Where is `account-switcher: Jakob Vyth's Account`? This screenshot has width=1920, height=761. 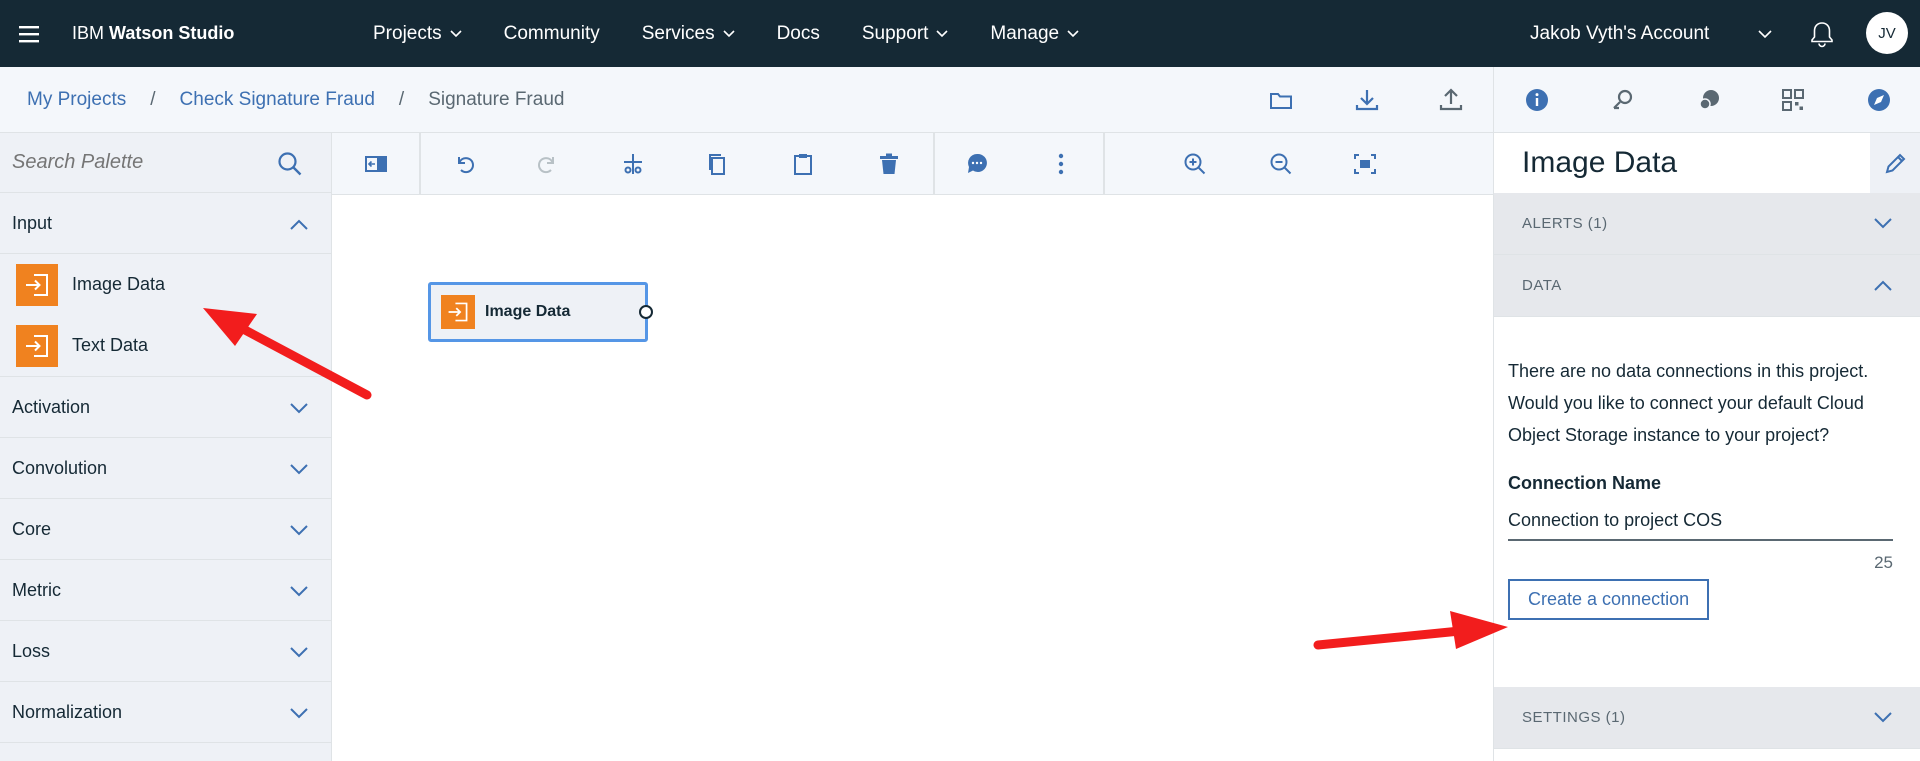 account-switcher: Jakob Vyth's Account is located at coordinates (1651, 33).